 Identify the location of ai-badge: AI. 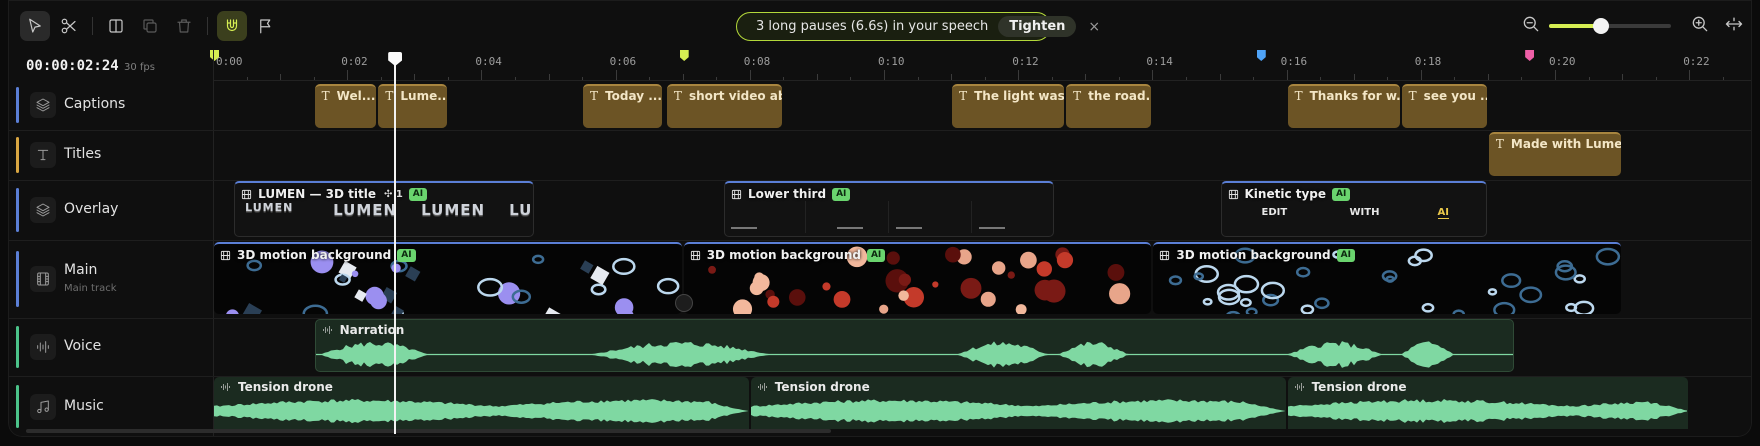
(1341, 194).